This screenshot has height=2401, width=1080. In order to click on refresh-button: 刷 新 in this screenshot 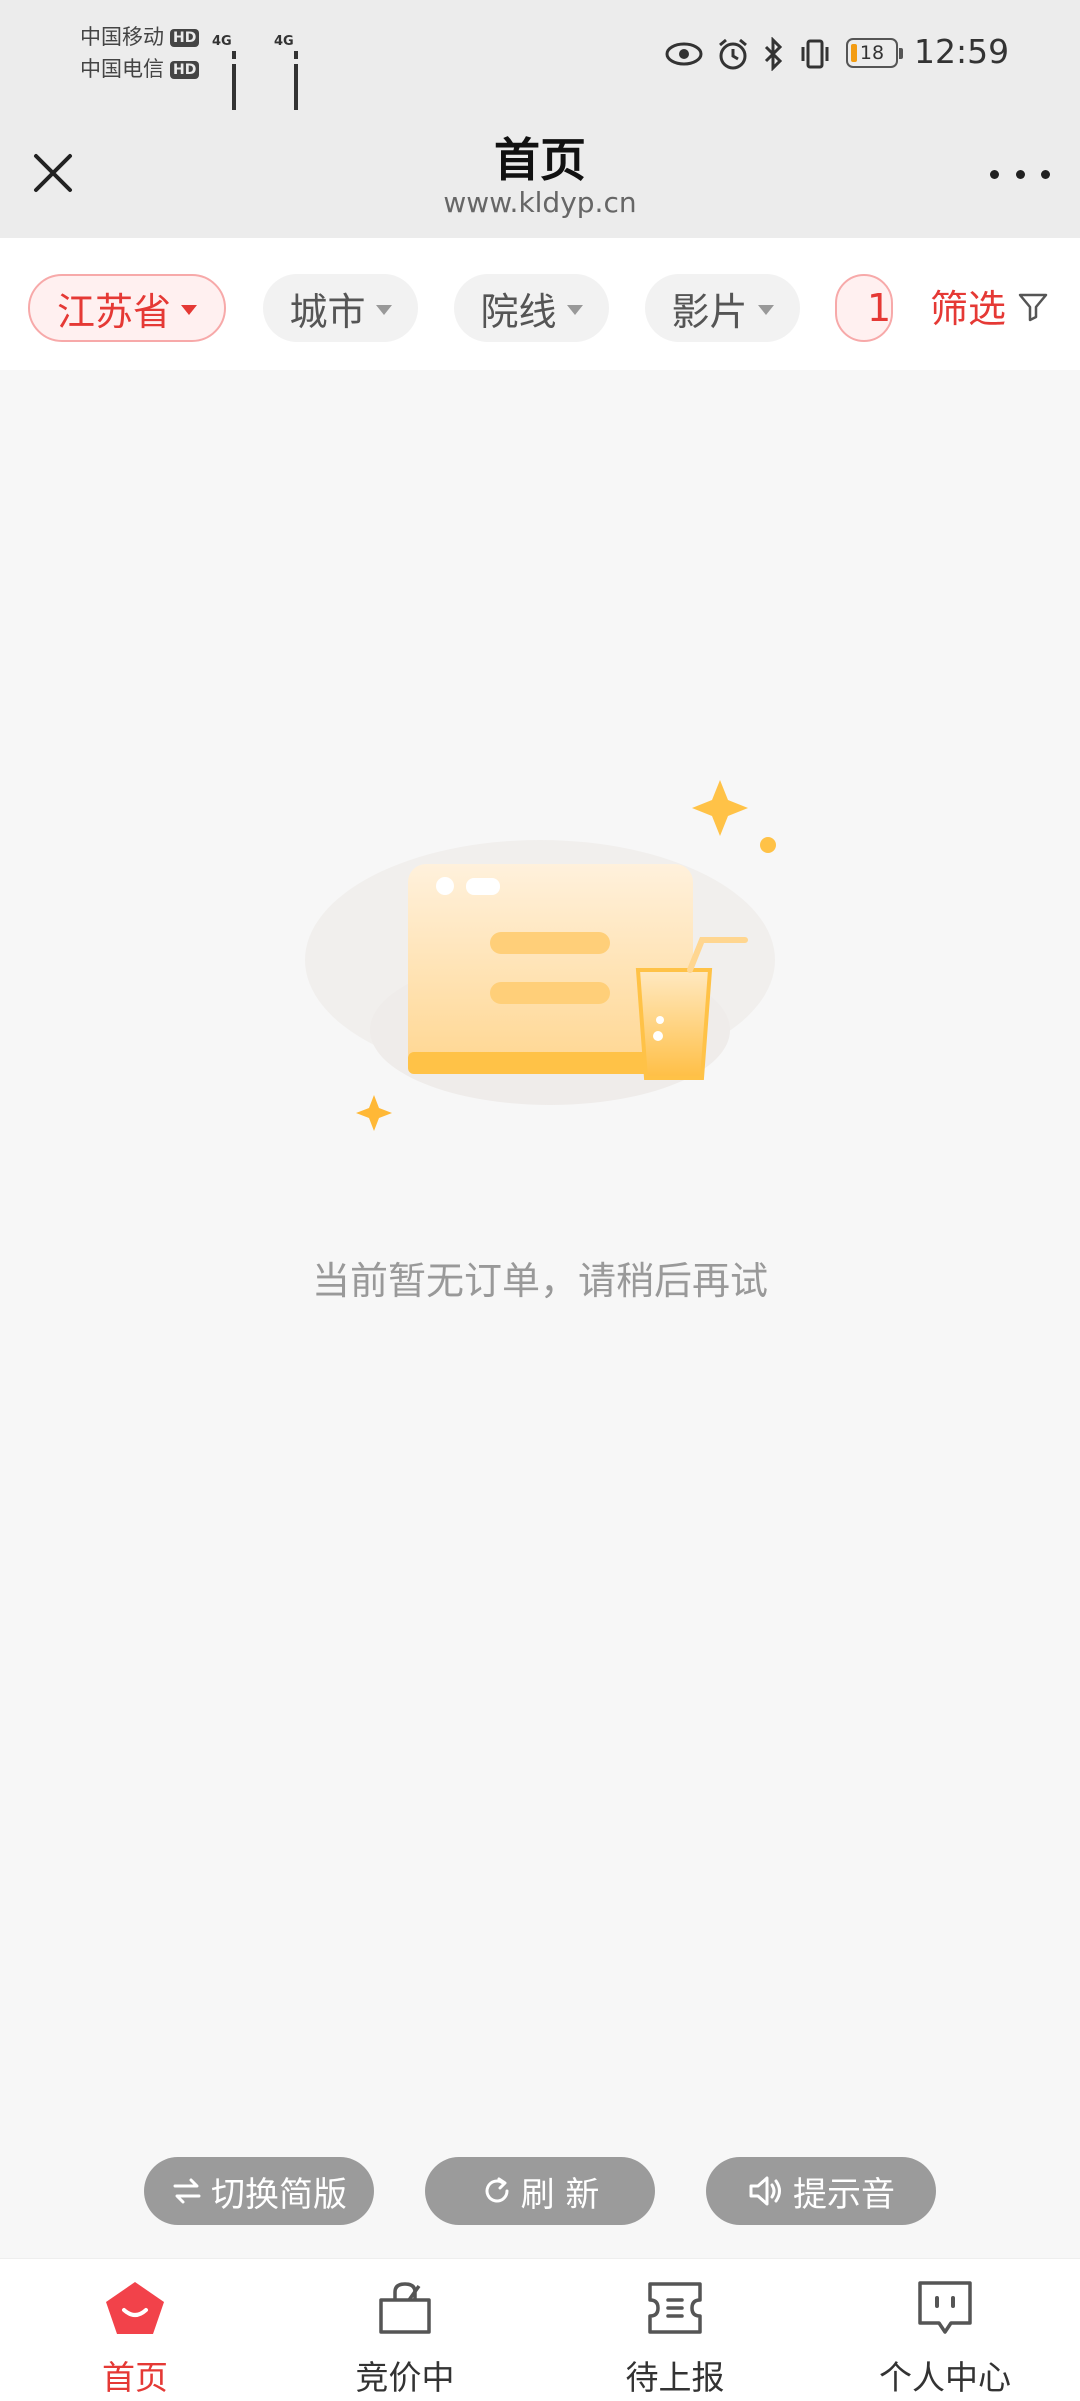, I will do `click(540, 2191)`.